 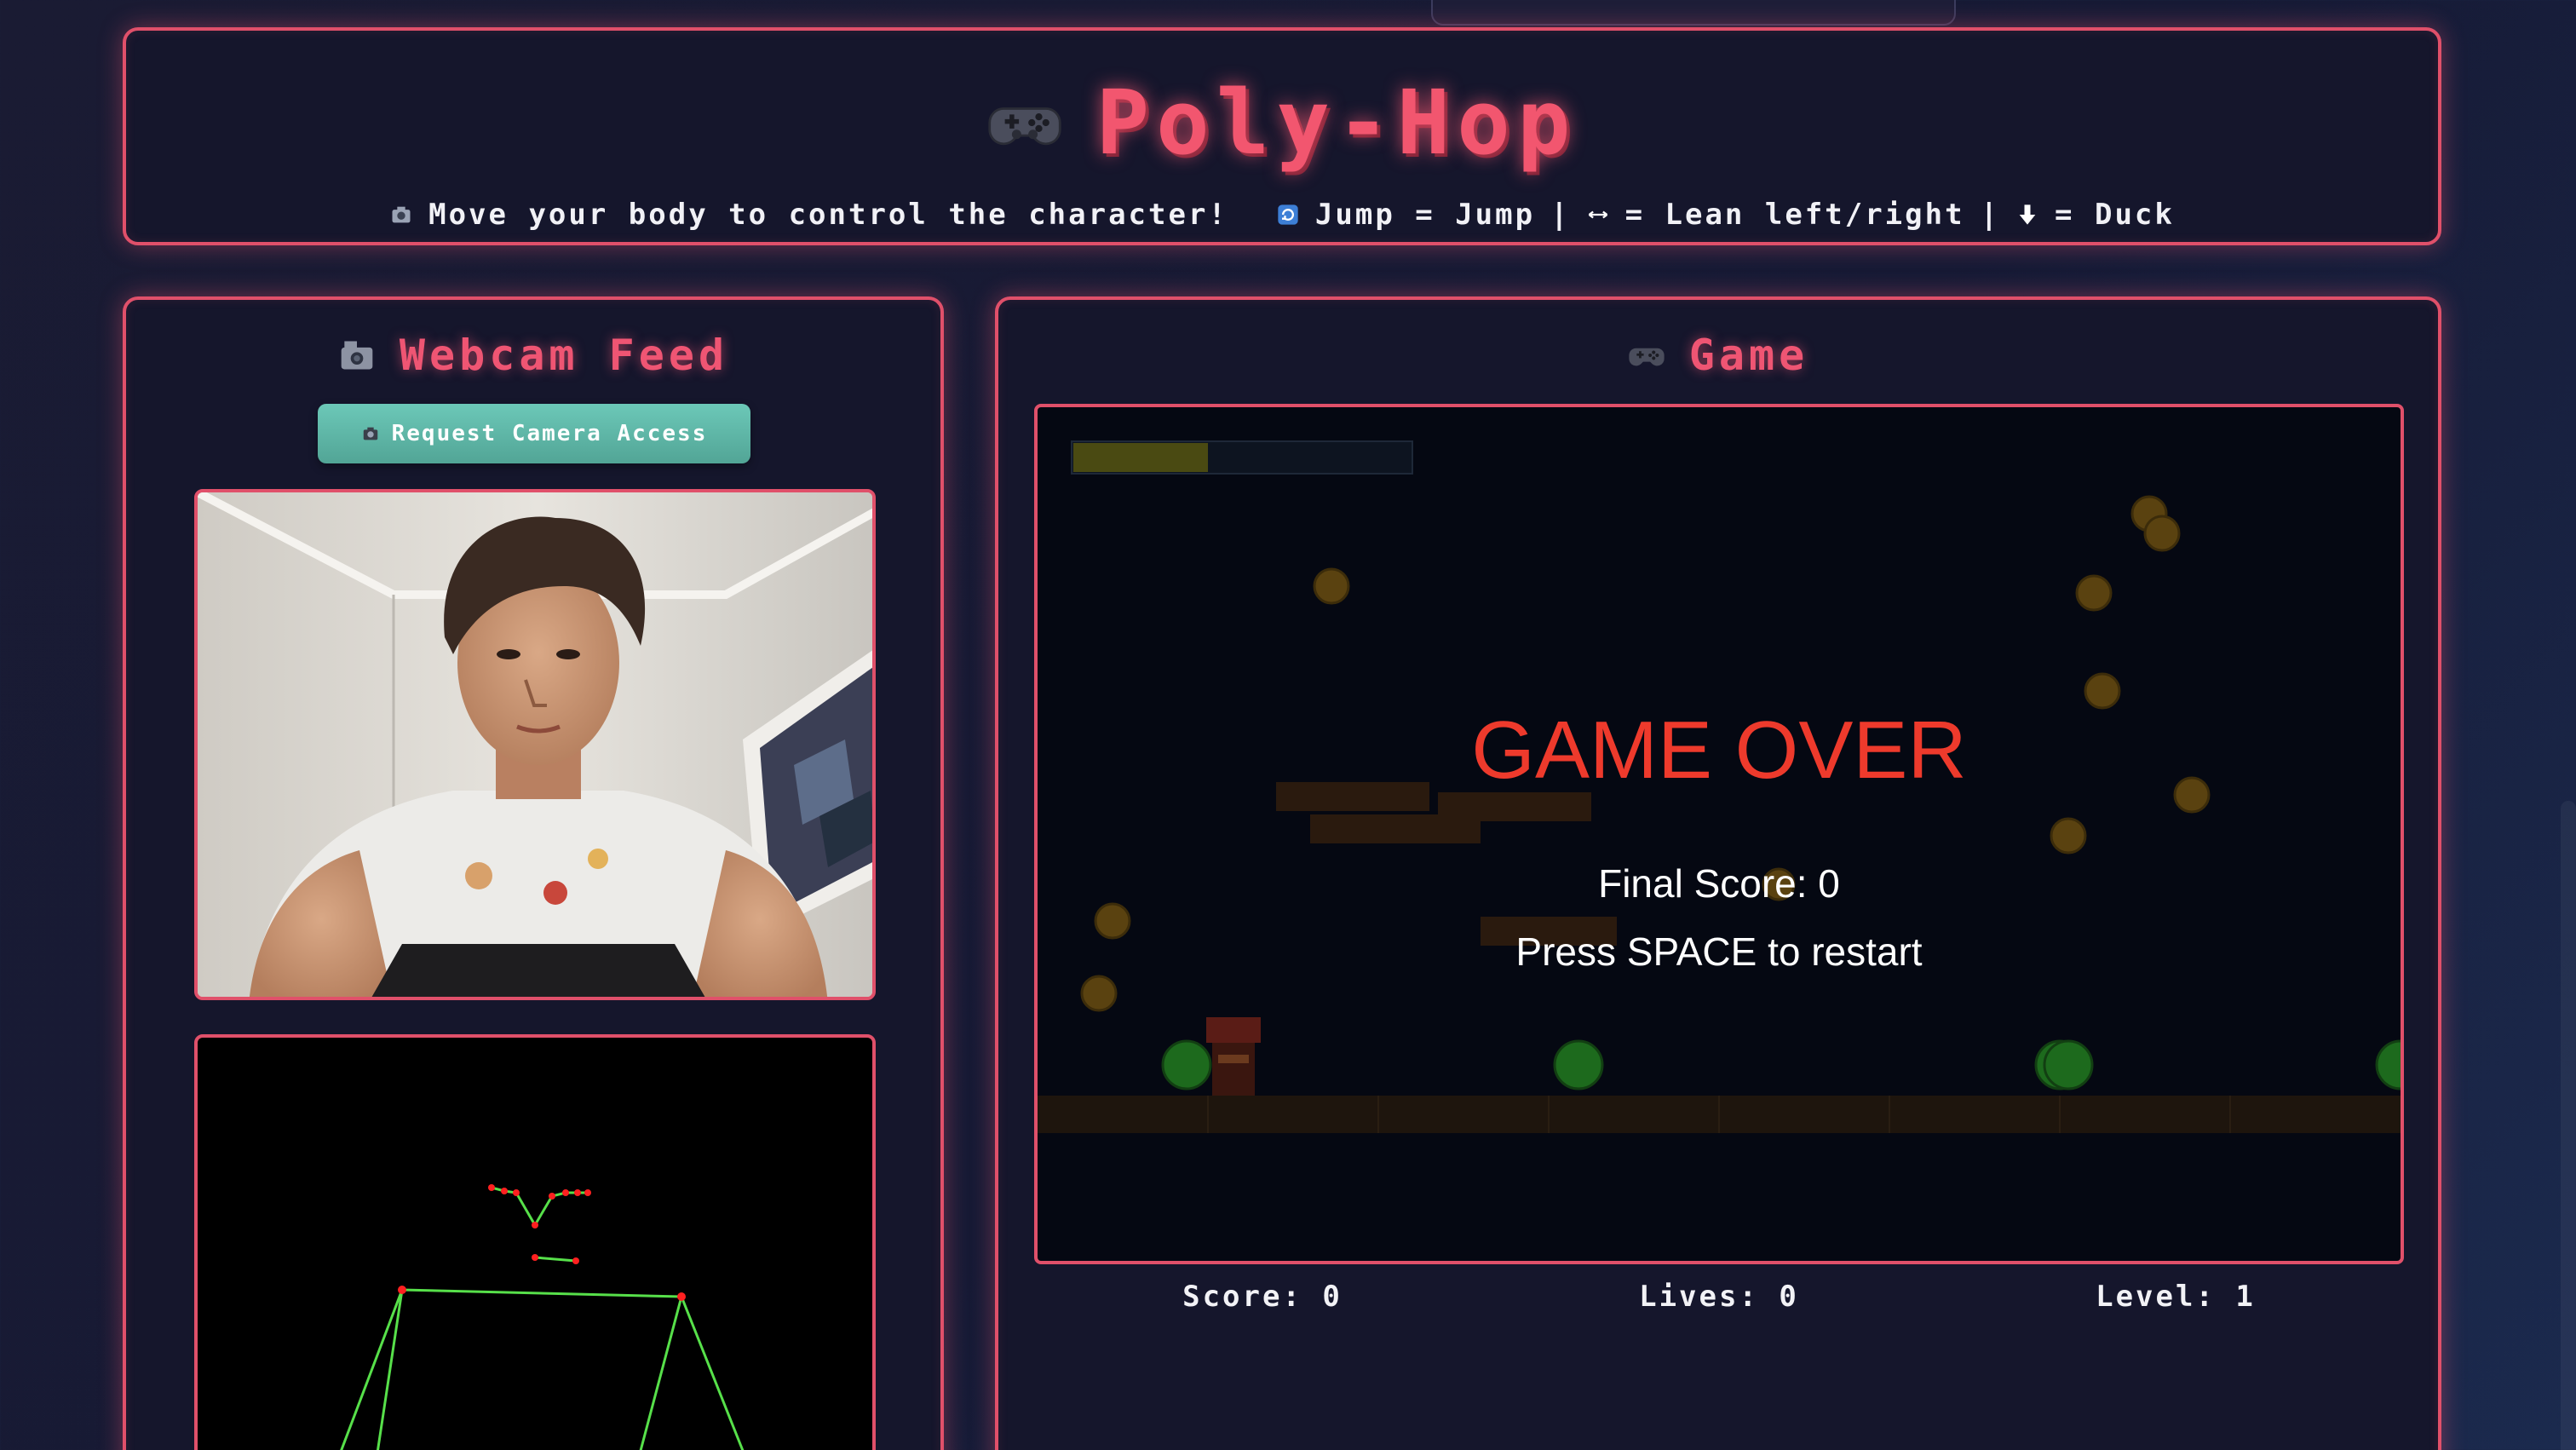 What do you see at coordinates (357, 355) in the screenshot?
I see `video-camera-icon` at bounding box center [357, 355].